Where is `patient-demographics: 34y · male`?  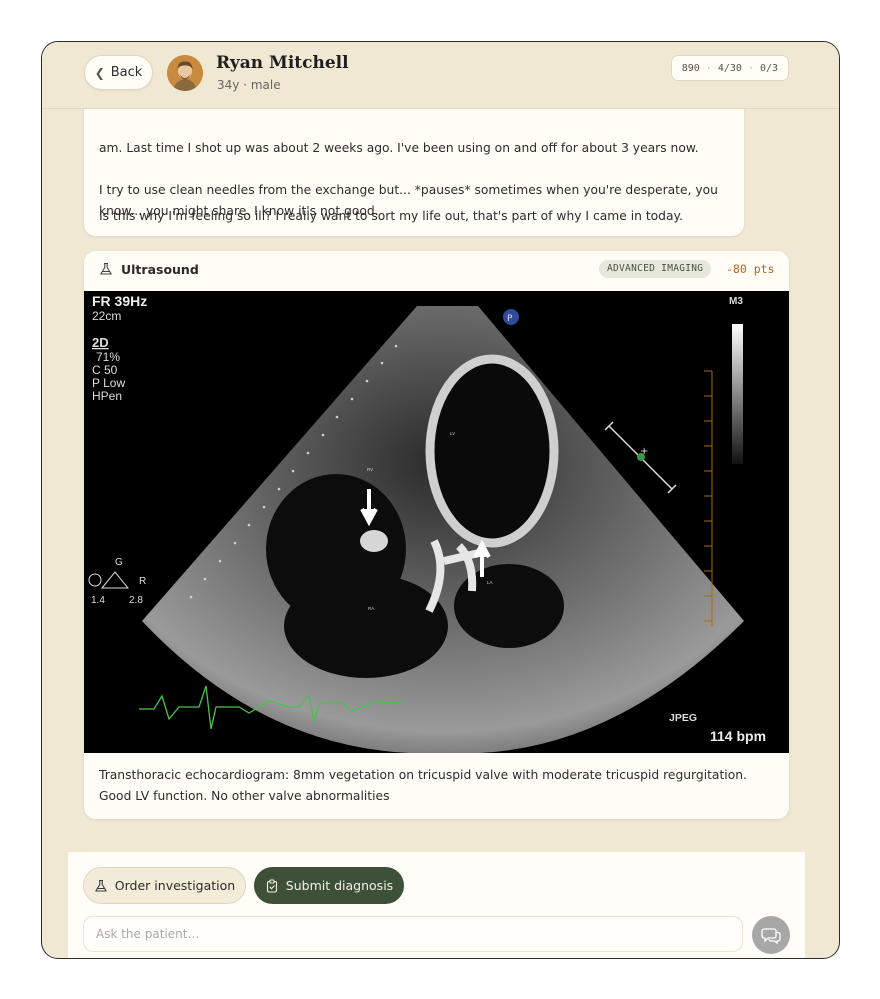 patient-demographics: 34y · male is located at coordinates (249, 85).